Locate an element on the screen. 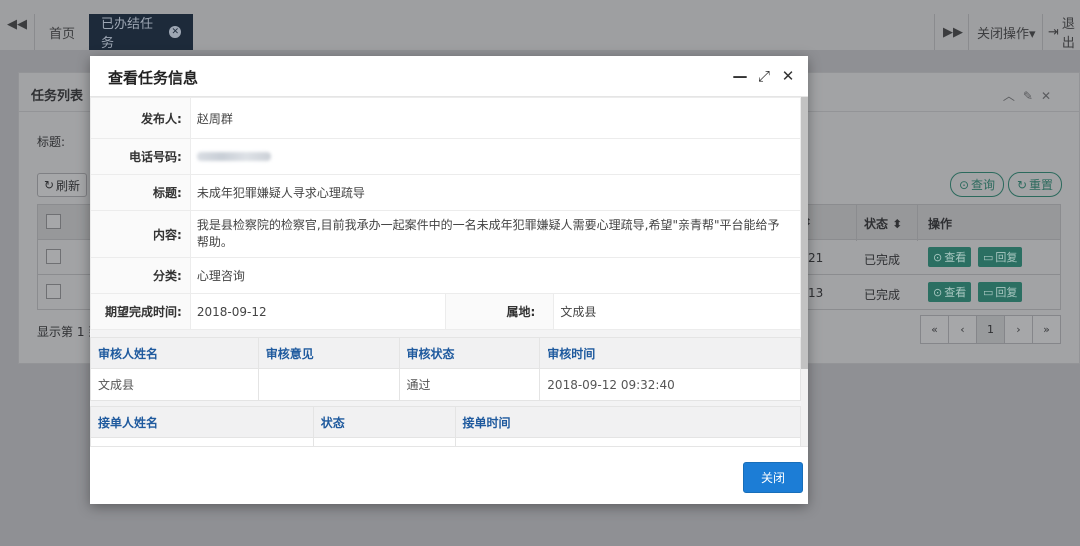 Image resolution: width=1080 pixels, height=546 pixels. panel-title: 任务列表 is located at coordinates (57, 96).